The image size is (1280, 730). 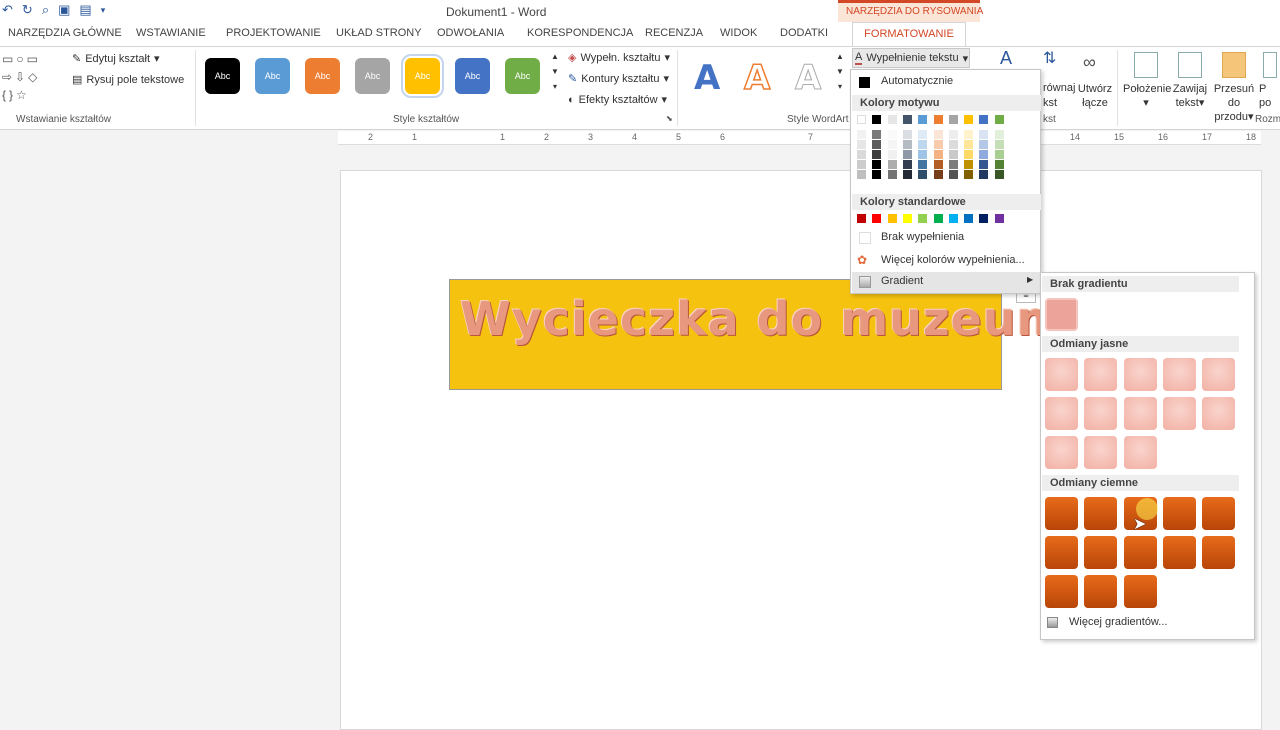 I want to click on horizontal-ruler: 21123456781415161718, so click(x=799, y=138).